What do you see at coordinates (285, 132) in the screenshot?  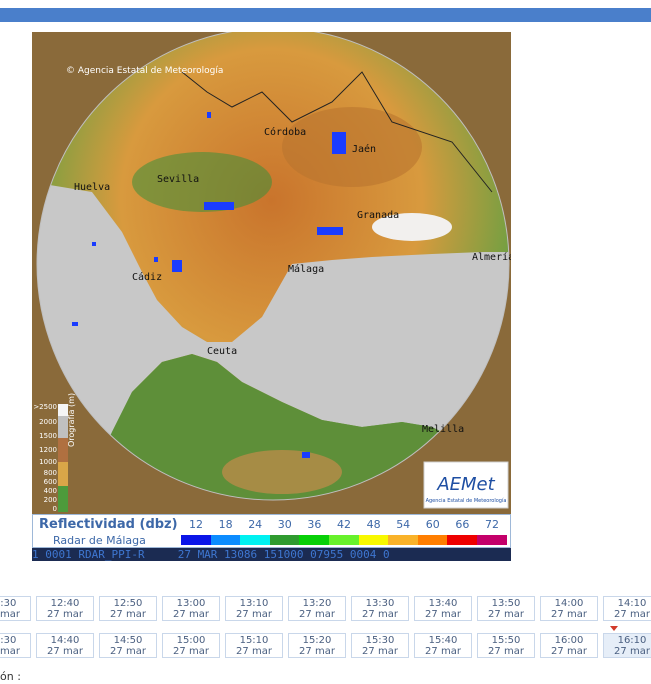 I see `city-label: Córdoba` at bounding box center [285, 132].